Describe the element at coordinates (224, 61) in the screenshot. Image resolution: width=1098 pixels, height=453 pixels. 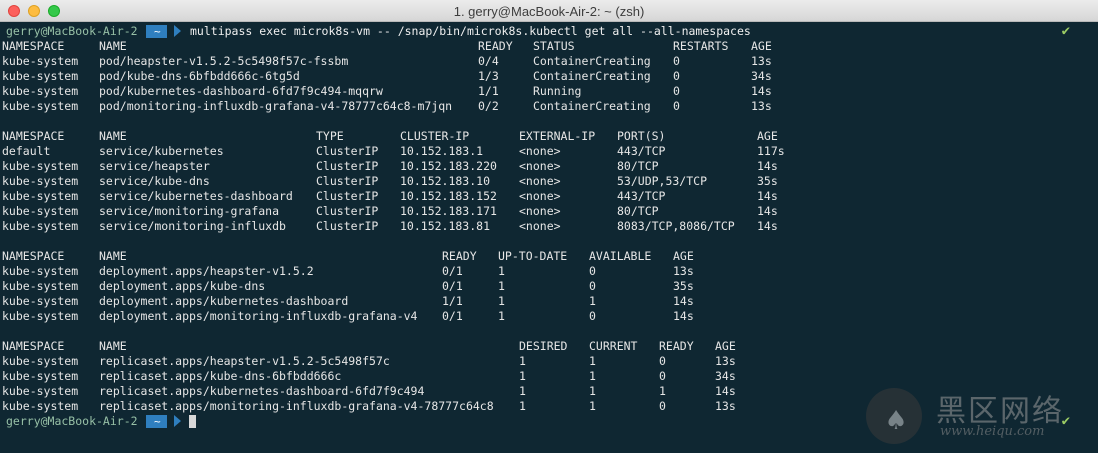
I see `cell: pod/heapster-v1.5.2-5c5498f57c-fssbm` at that location.